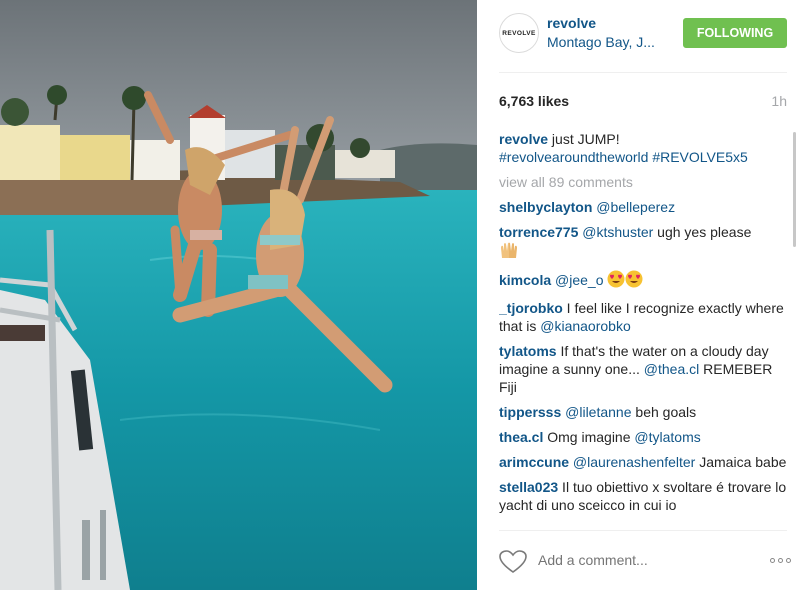 The height and width of the screenshot is (590, 797). I want to click on view-all-comments-link: view all 89 comments, so click(645, 182).